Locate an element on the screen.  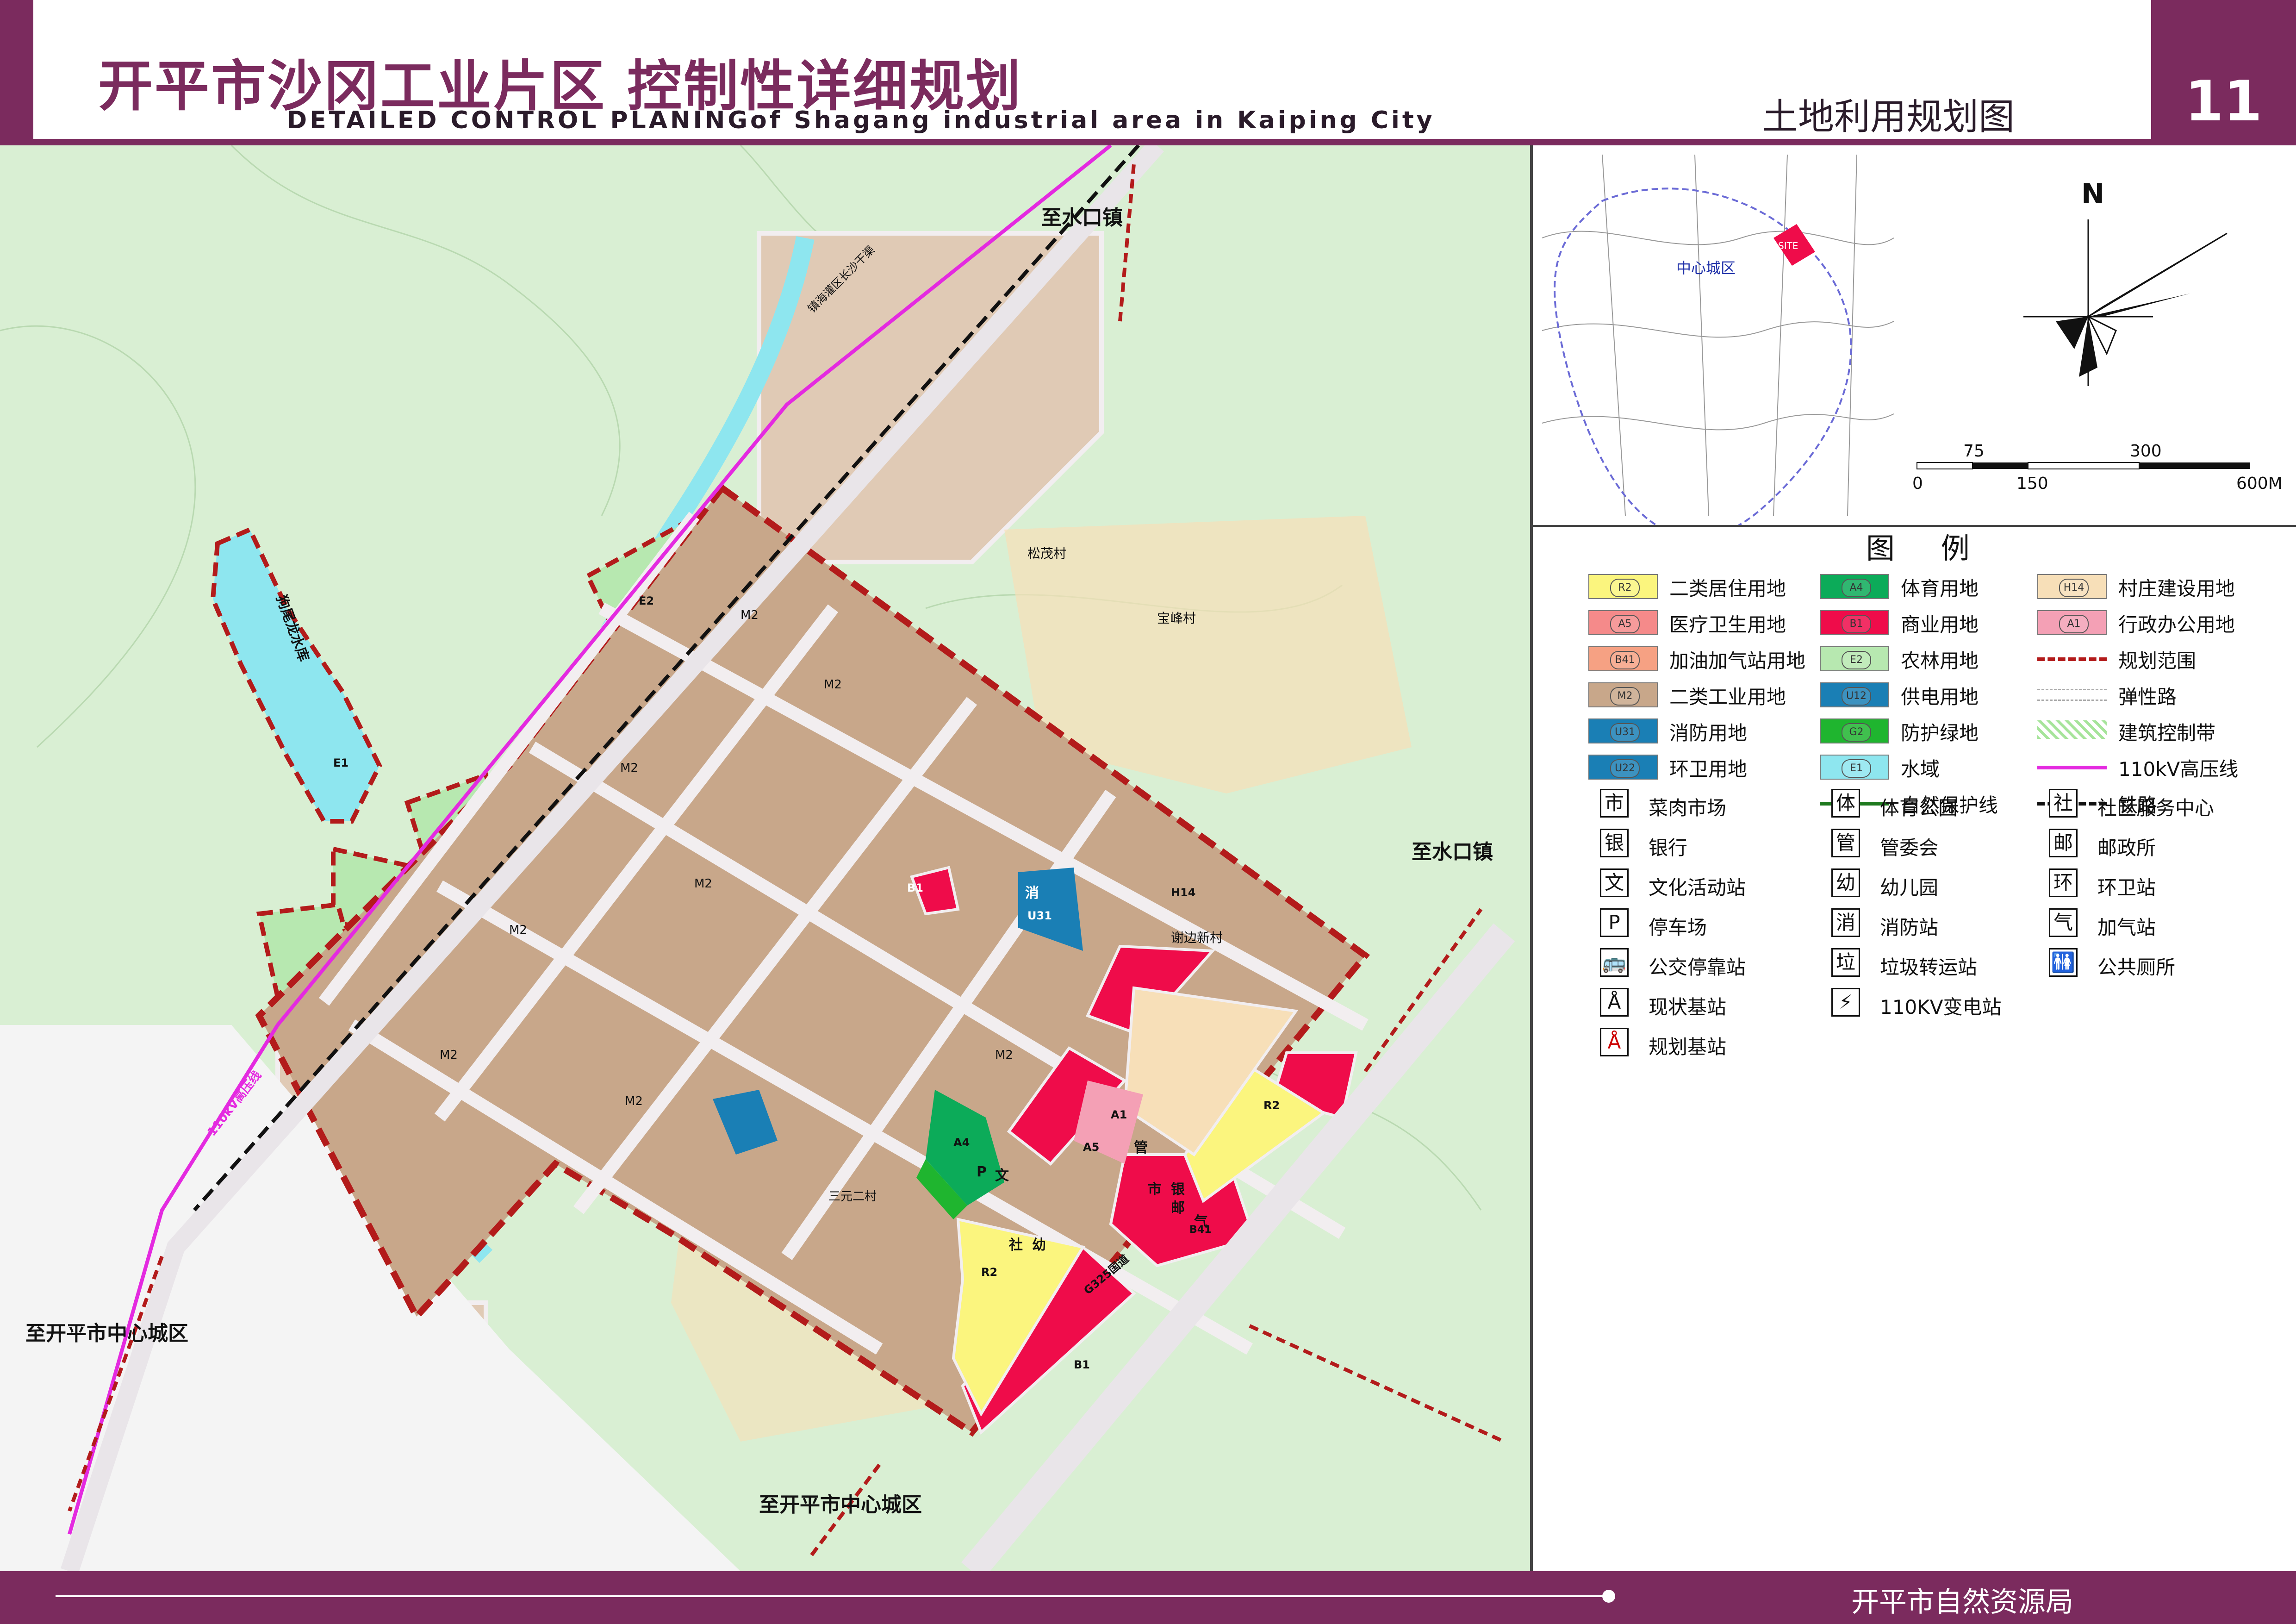
legend-label: 加油加气站用地 is located at coordinates (1737, 661).